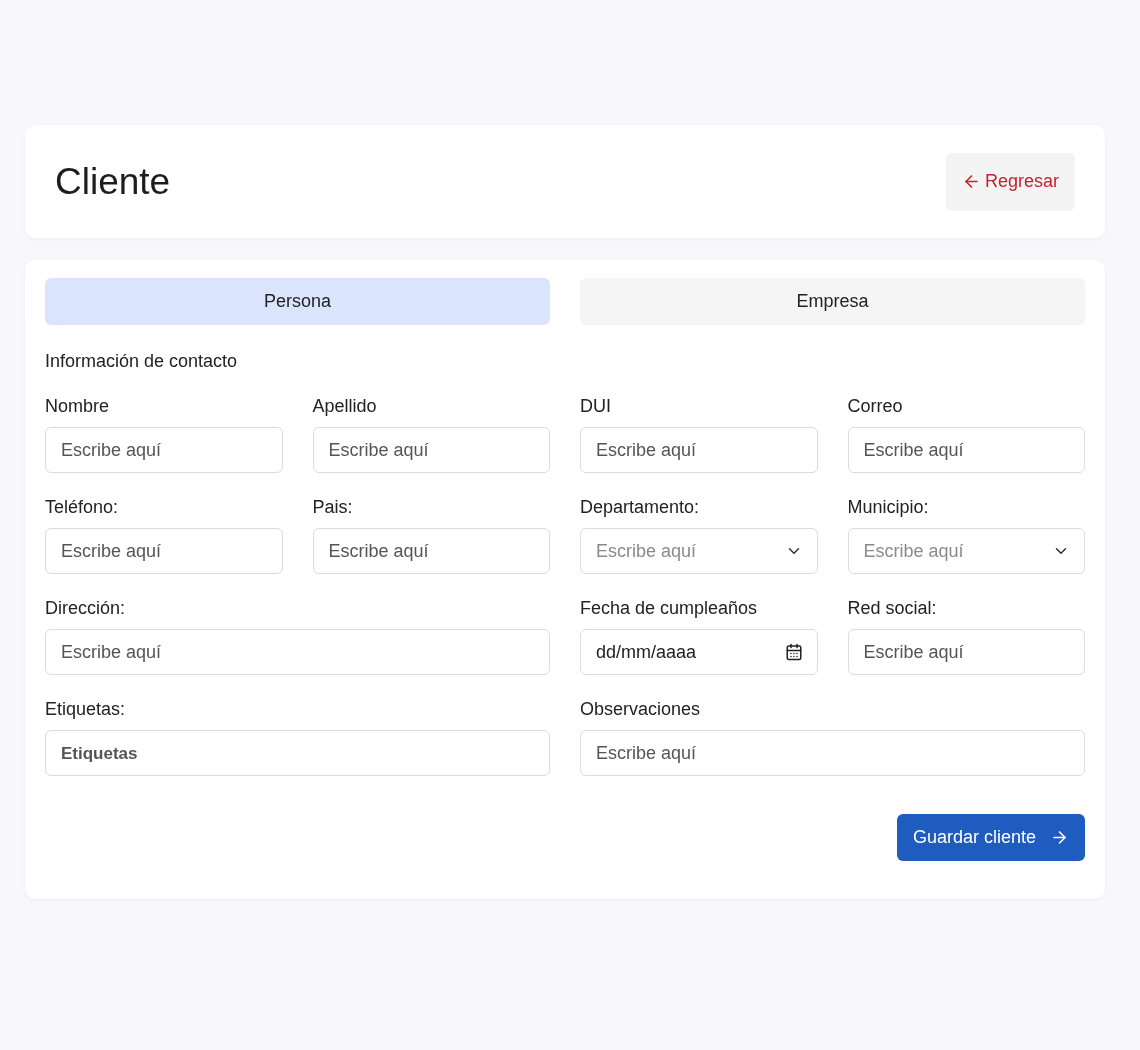 The height and width of the screenshot is (1050, 1140). Describe the element at coordinates (82, 507) in the screenshot. I see `field-label: Teléfono:` at that location.